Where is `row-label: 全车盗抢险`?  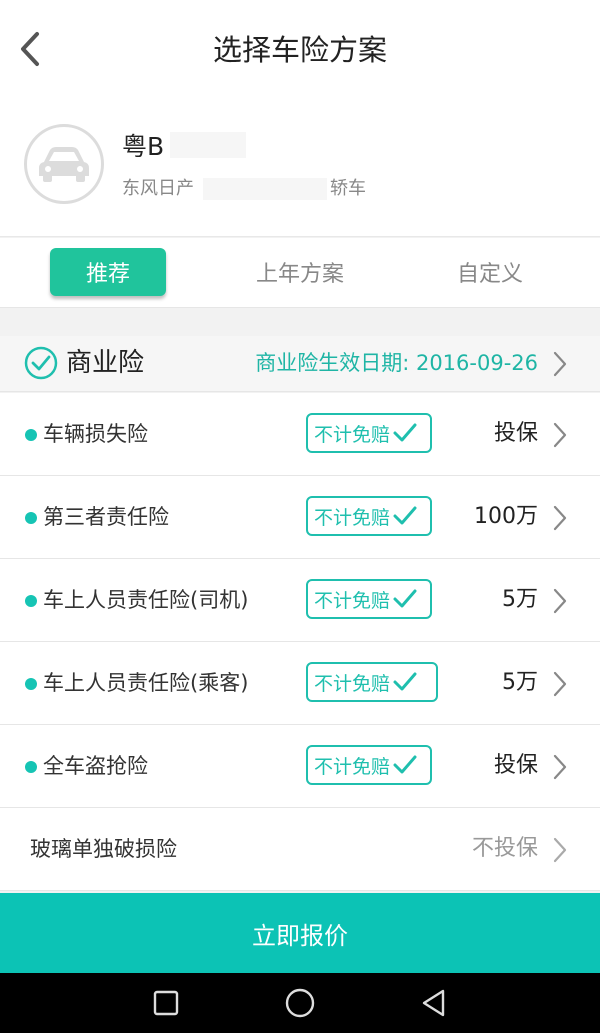 row-label: 全车盗抢险 is located at coordinates (95, 766).